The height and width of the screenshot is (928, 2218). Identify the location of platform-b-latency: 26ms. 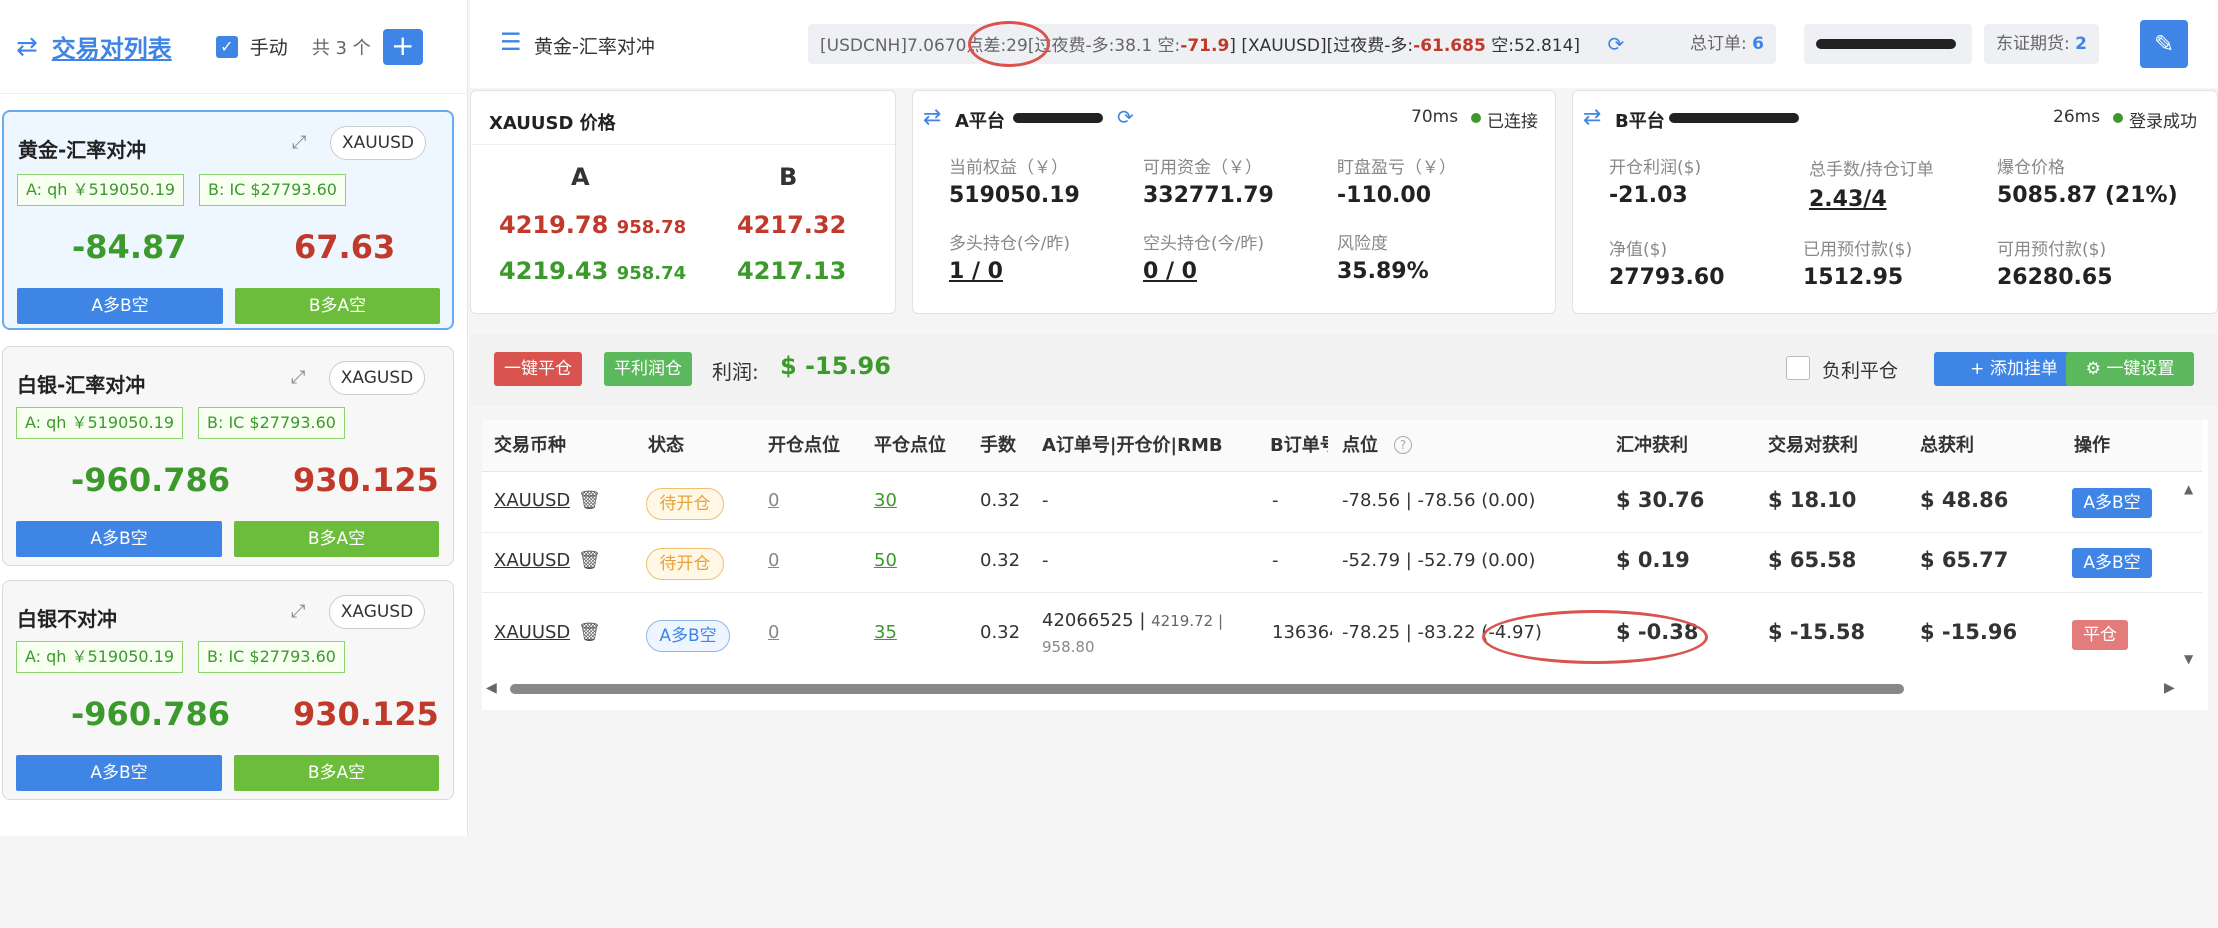
(2077, 117).